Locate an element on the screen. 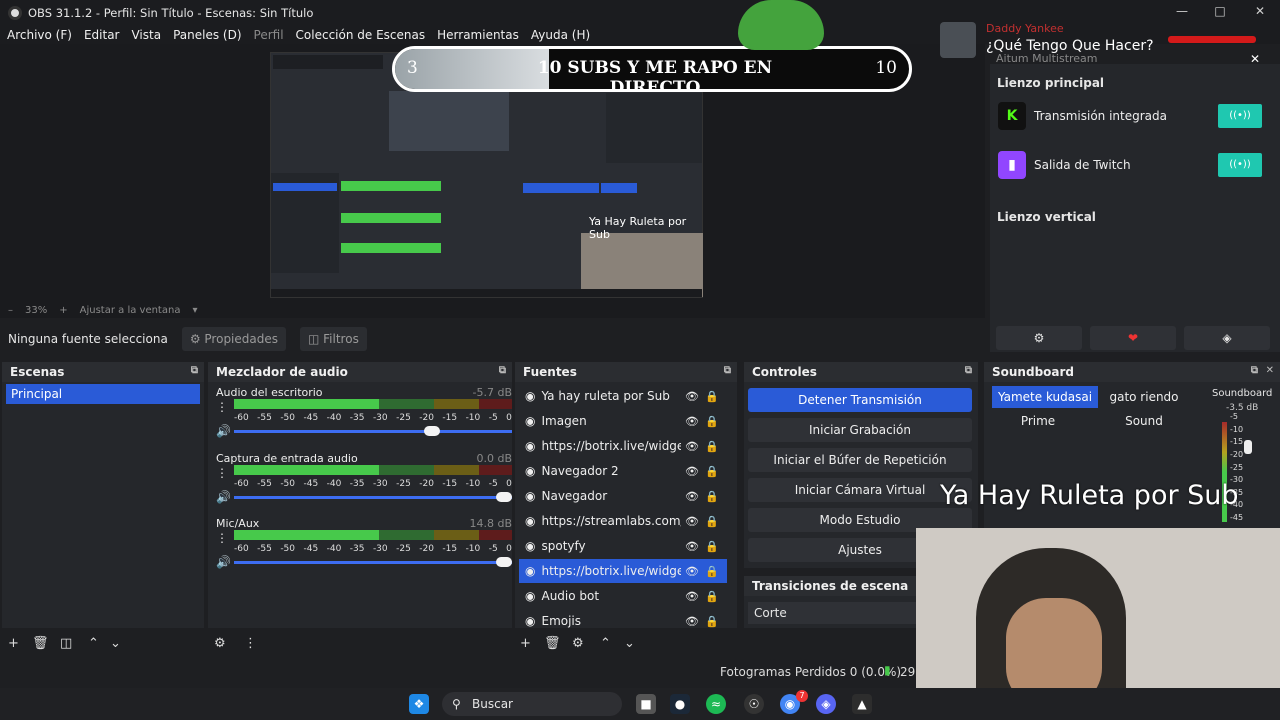 This screenshot has width=1280, height=720. discord-taskbar-icon: ◈ is located at coordinates (826, 704).